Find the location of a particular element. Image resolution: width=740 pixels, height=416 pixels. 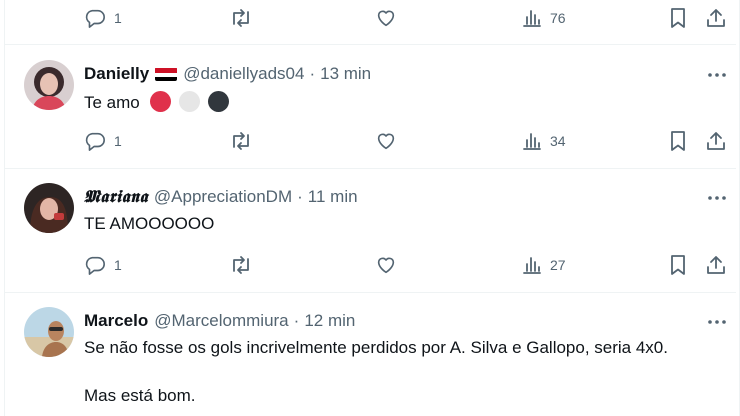

user-handle: @AppreciationDM is located at coordinates (223, 197).